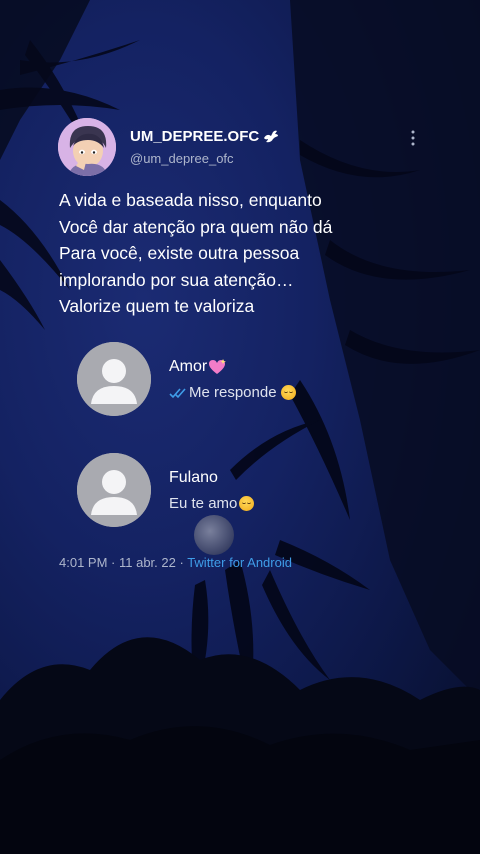 This screenshot has width=480, height=854. Describe the element at coordinates (218, 366) in the screenshot. I see `sparkling-heart-icon` at that location.